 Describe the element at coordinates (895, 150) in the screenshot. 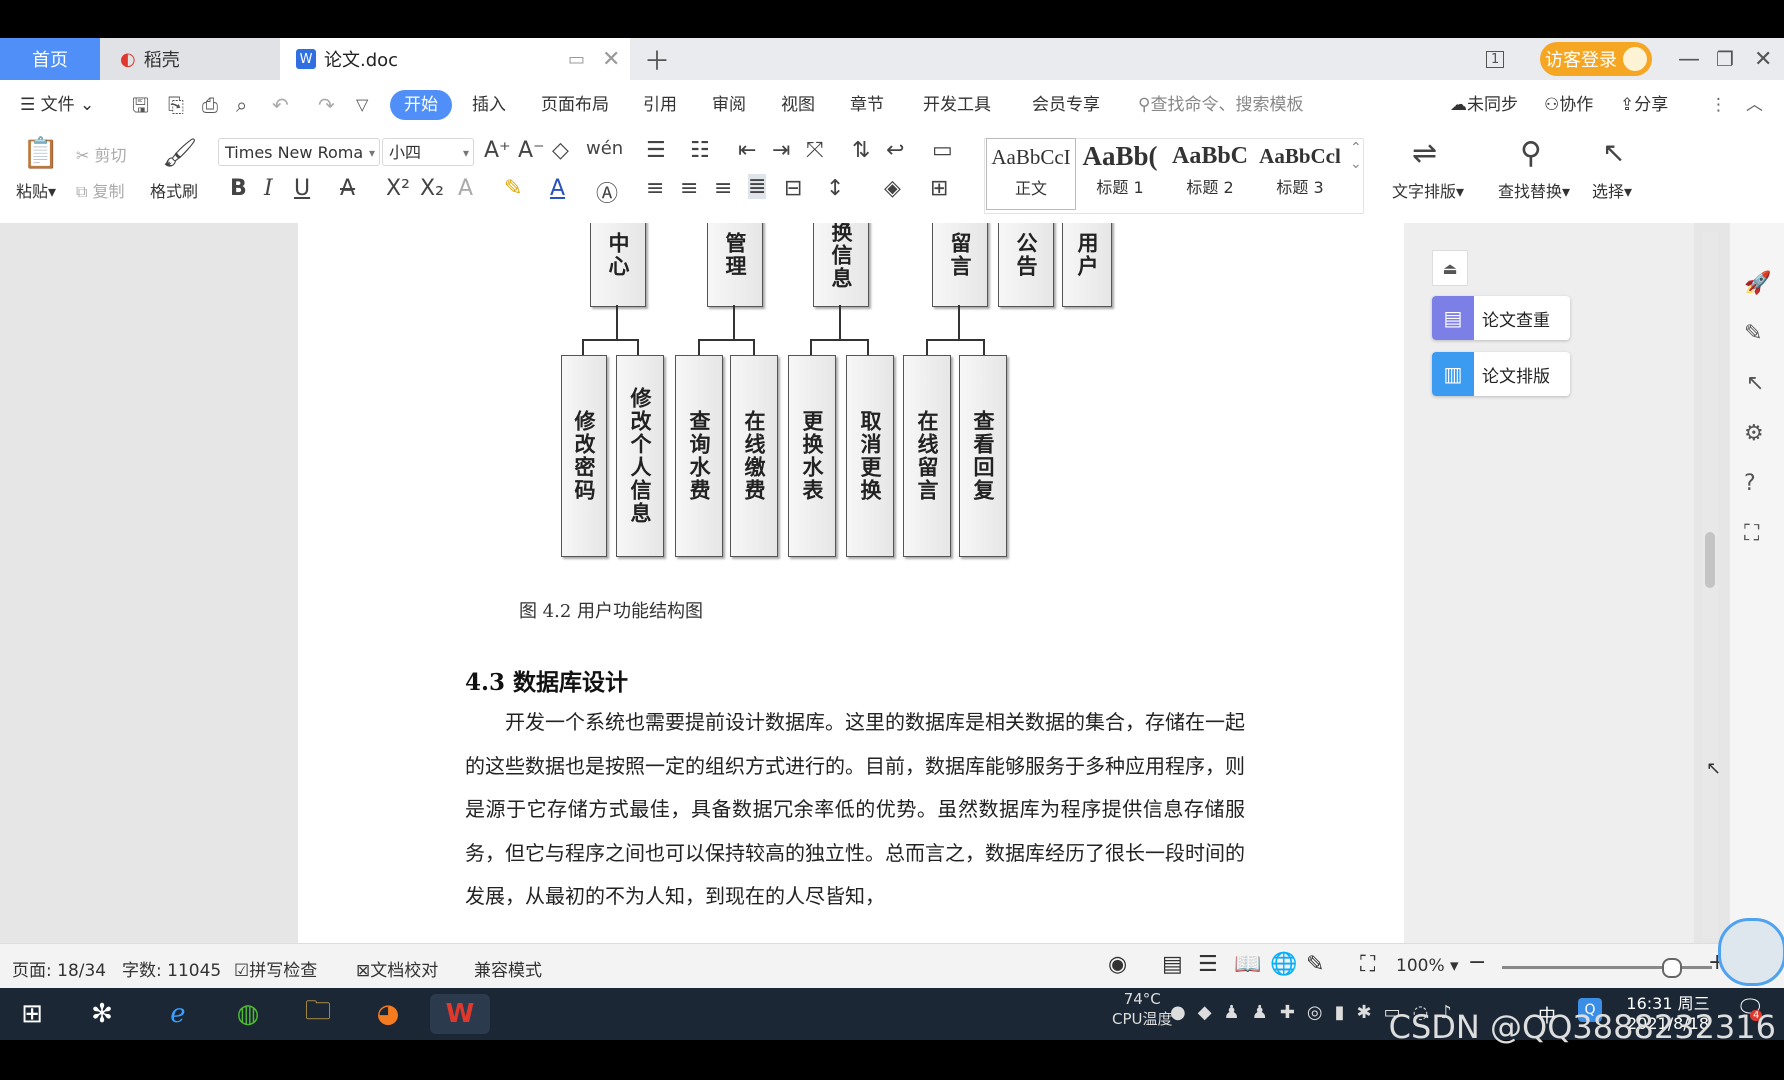

I see `show-marks-icon: ↩` at that location.